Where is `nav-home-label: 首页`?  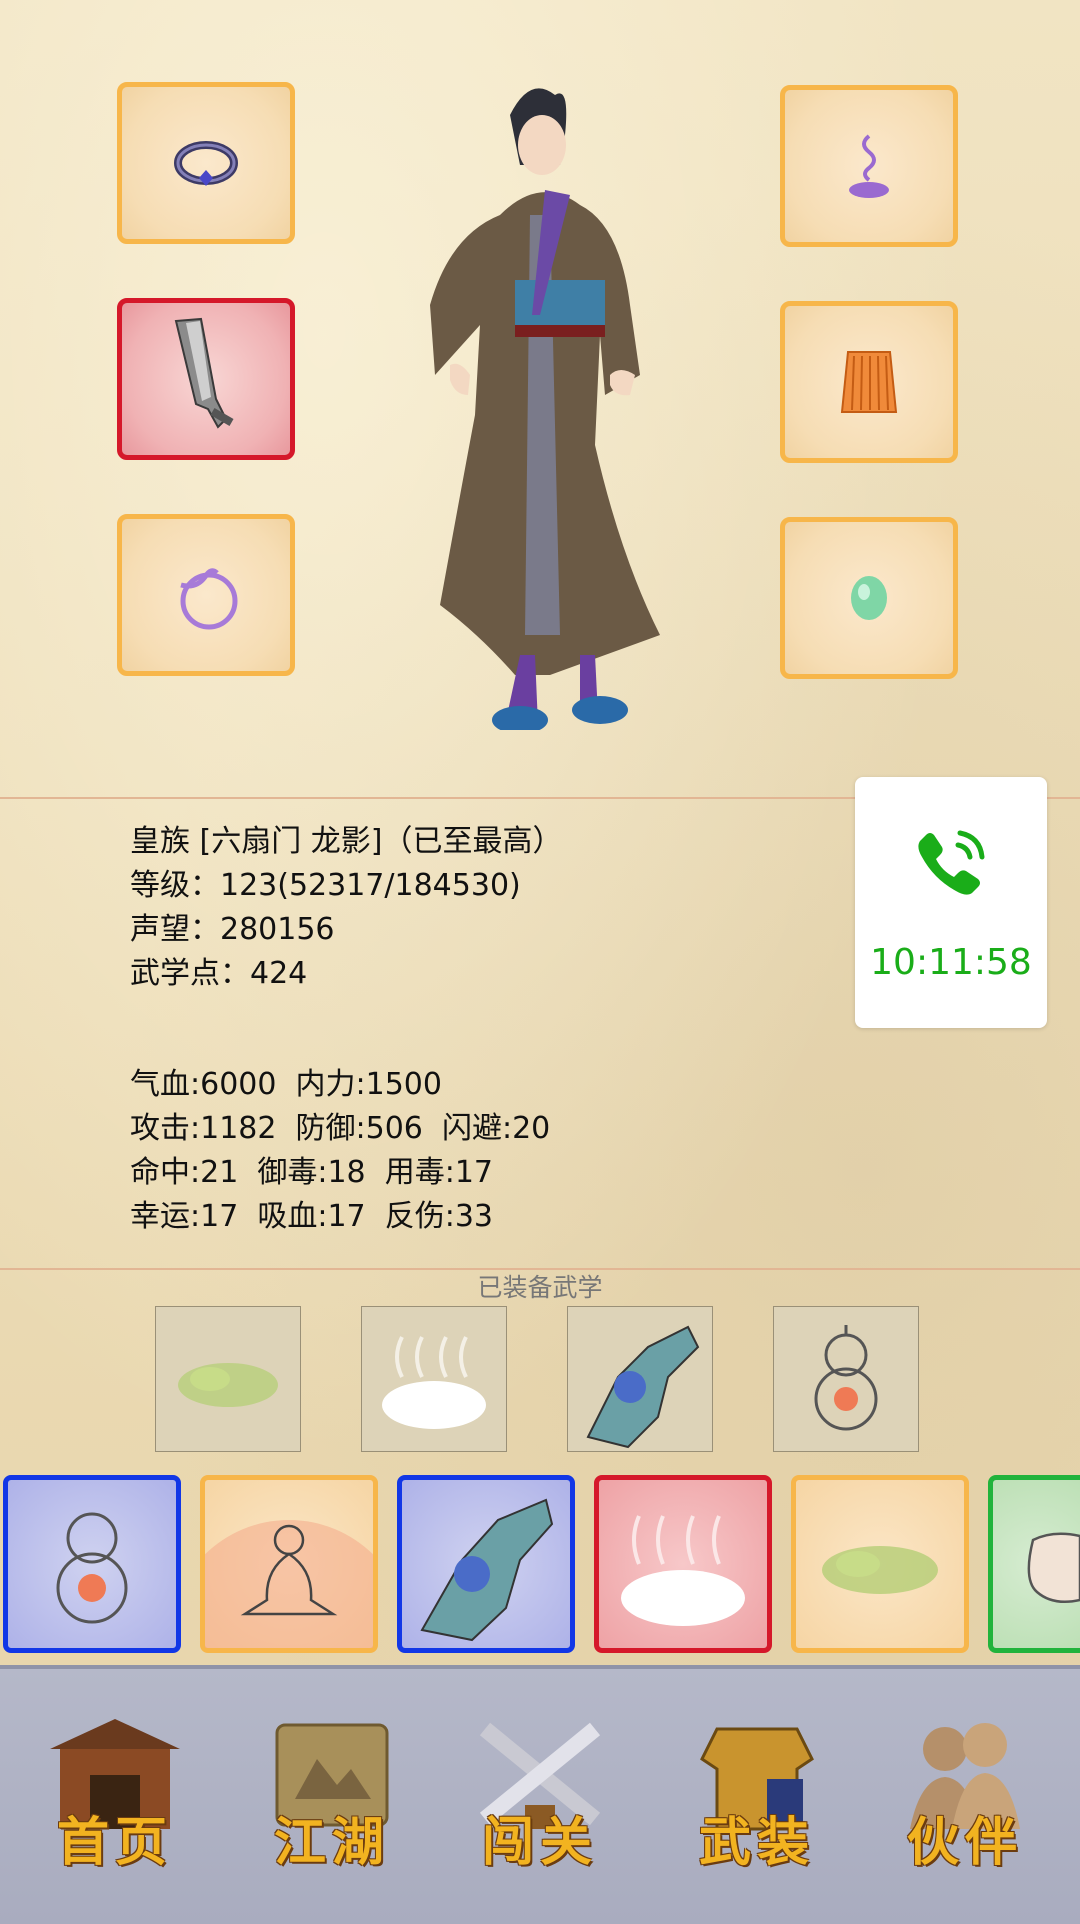
nav-home-label: 首页 is located at coordinates (114, 1842).